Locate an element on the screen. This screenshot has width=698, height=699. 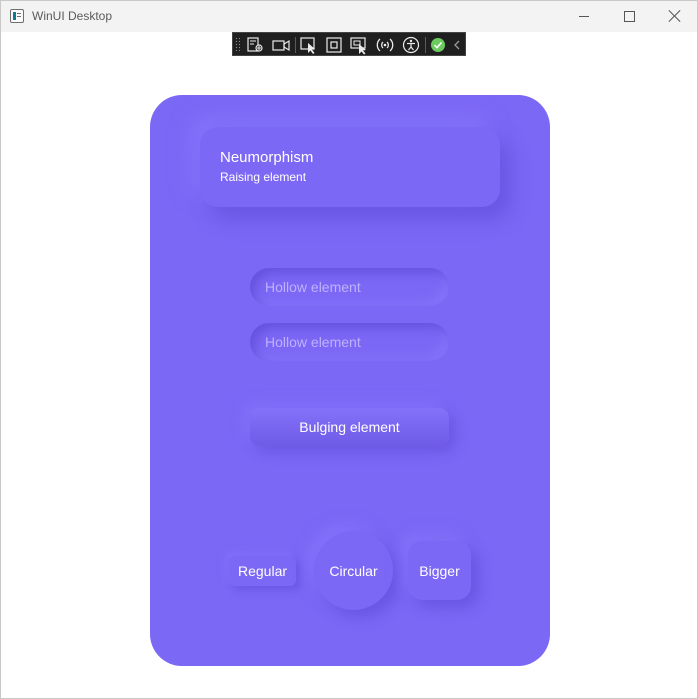
check-status-icon is located at coordinates (438, 45).